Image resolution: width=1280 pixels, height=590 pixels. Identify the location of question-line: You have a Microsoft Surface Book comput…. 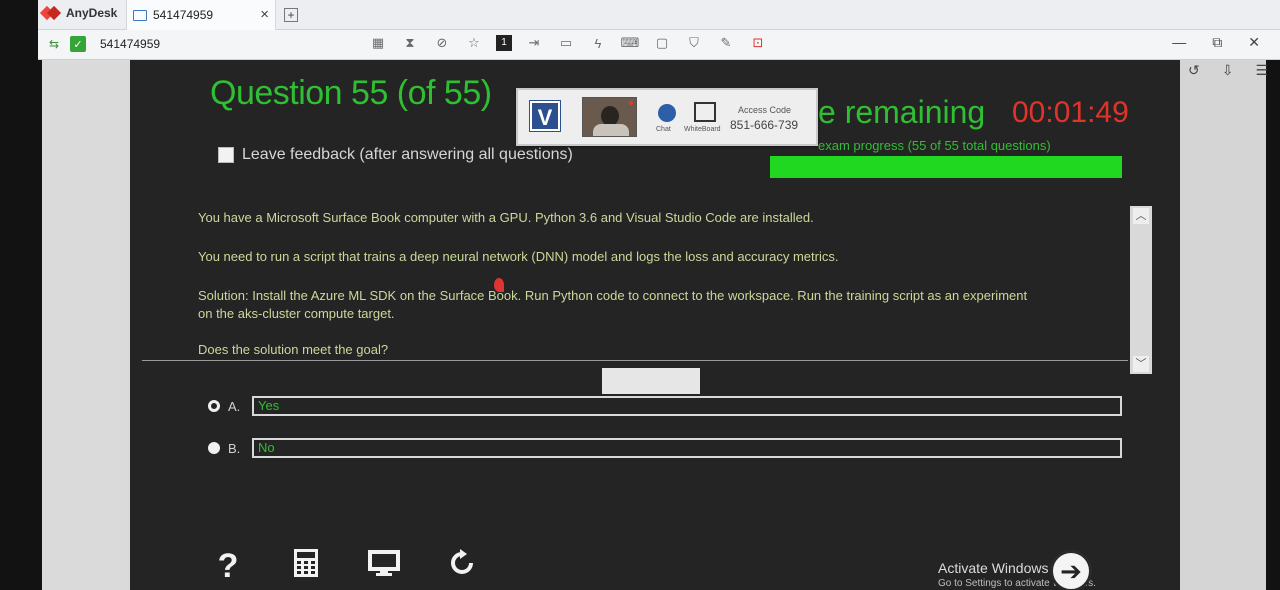
(506, 217).